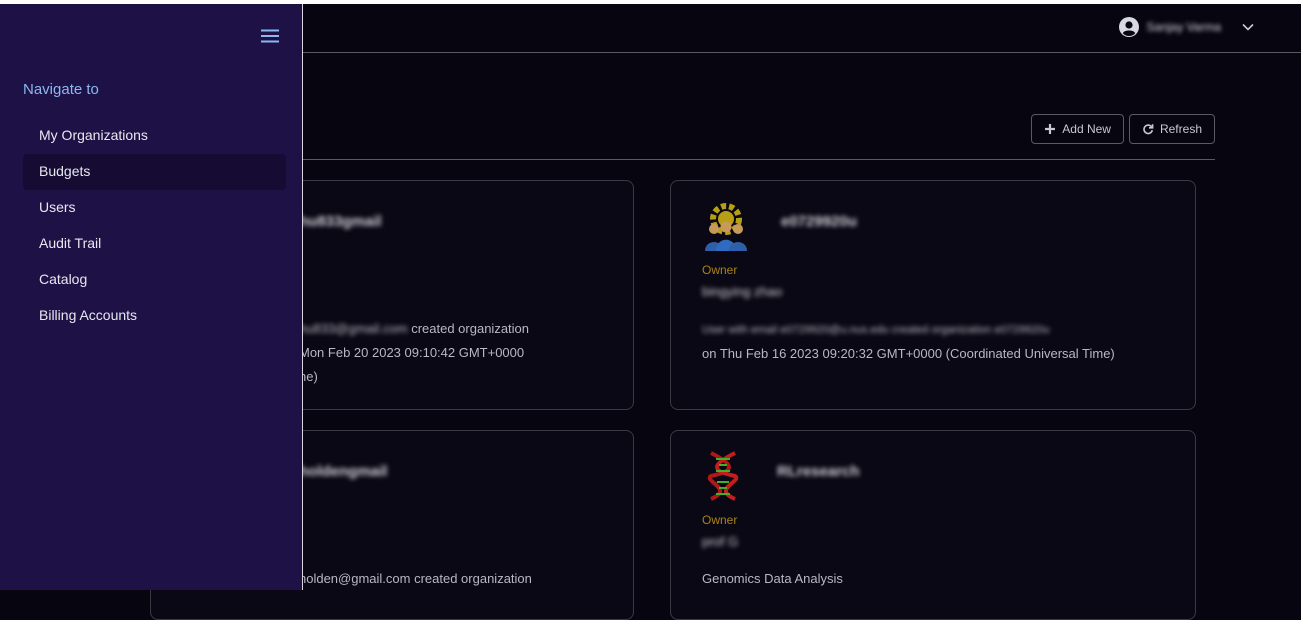 This screenshot has width=1301, height=620. I want to click on org-description-email: hu833@gmail.com, so click(353, 328).